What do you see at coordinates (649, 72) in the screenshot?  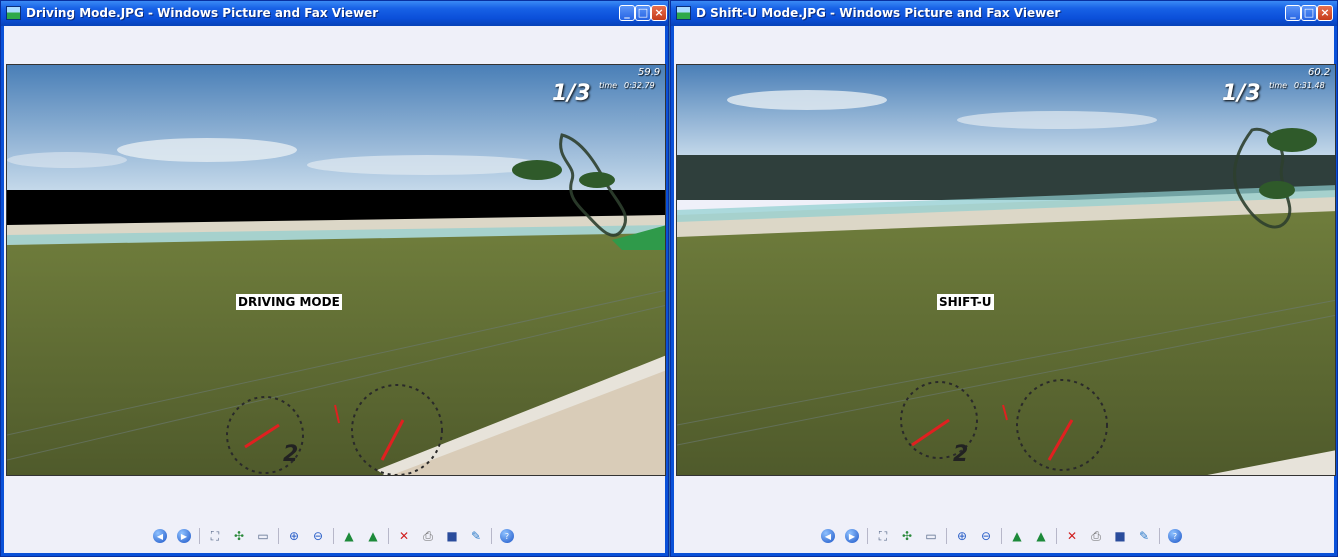 I see `fps-readout: 59.9` at bounding box center [649, 72].